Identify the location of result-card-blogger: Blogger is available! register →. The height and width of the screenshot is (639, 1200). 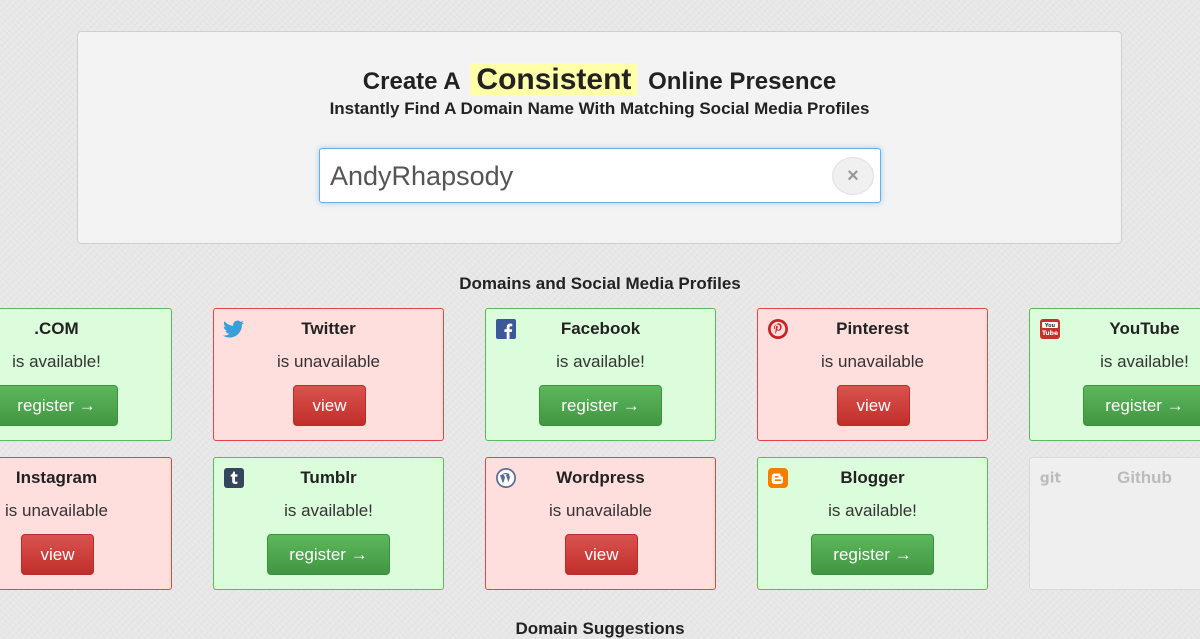
(872, 523).